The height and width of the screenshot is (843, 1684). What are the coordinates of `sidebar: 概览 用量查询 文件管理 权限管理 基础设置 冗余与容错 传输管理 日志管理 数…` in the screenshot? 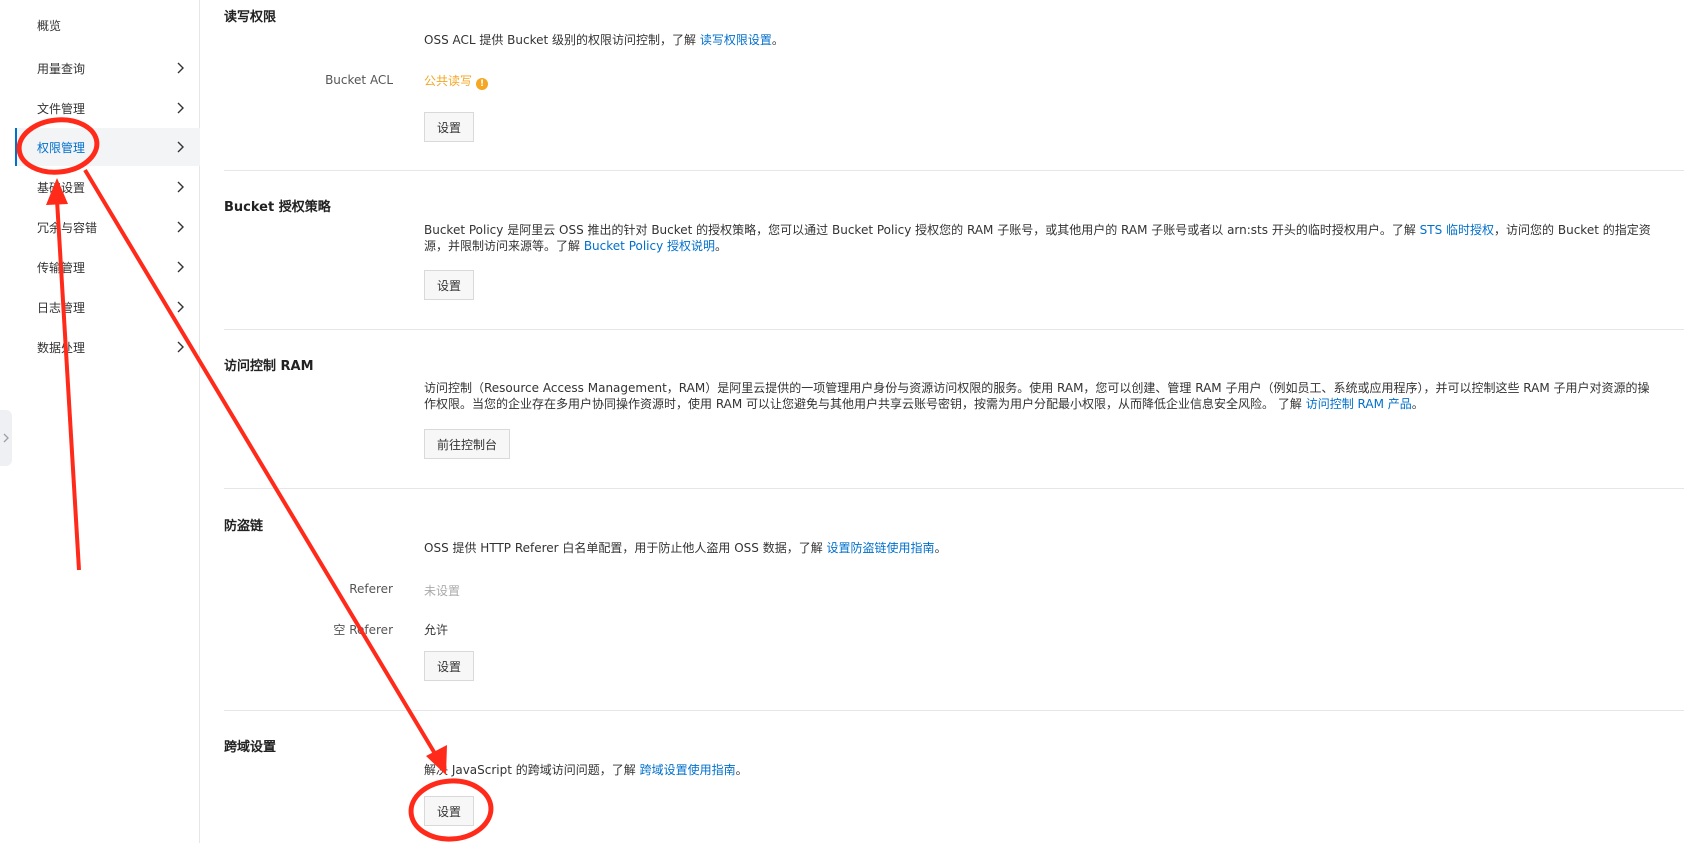 It's located at (100, 421).